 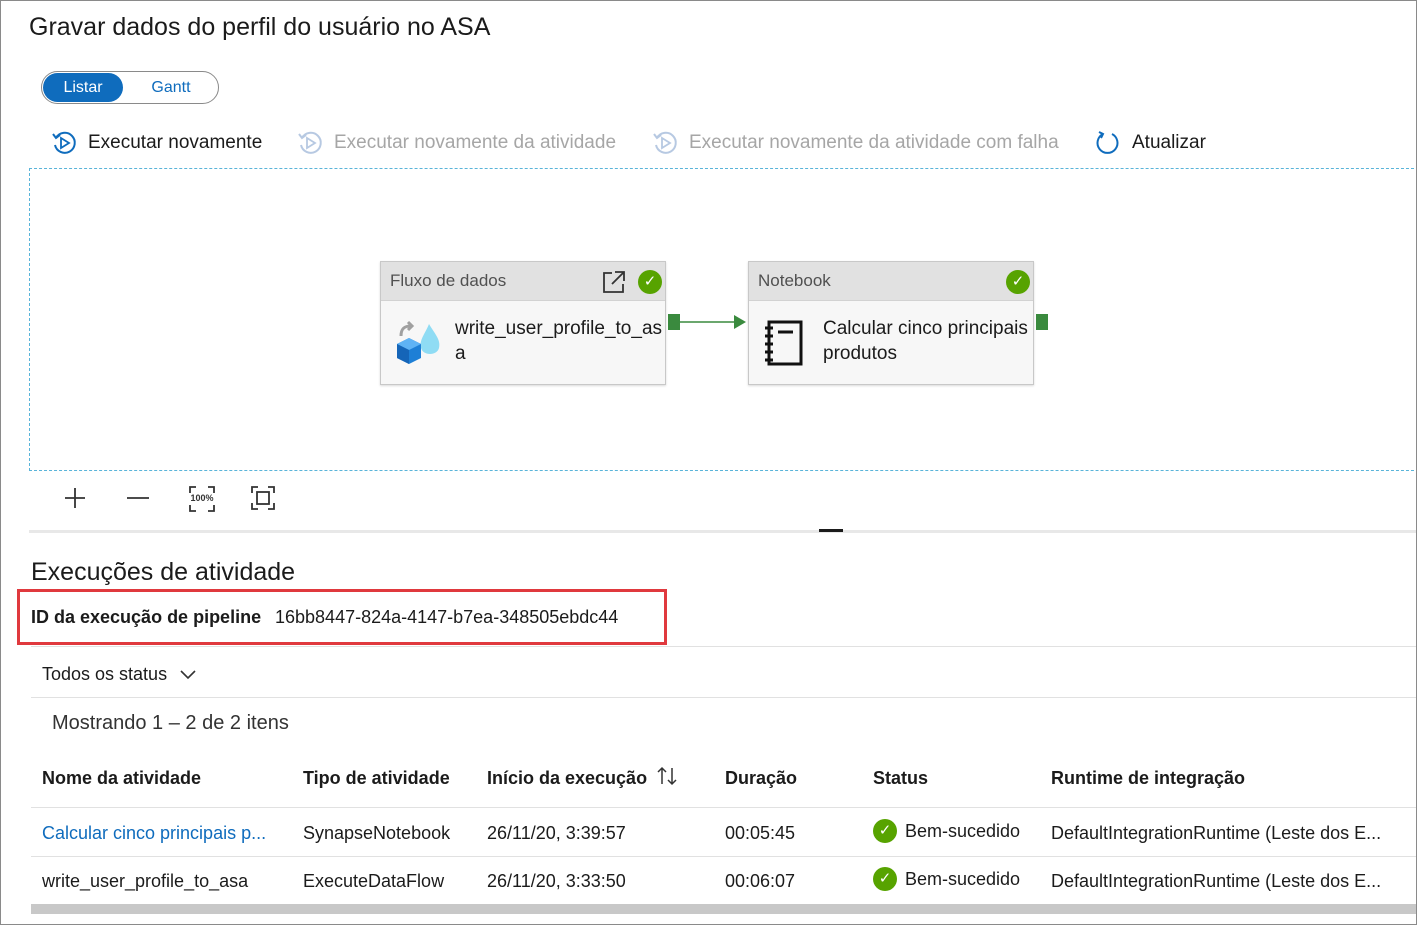 I want to click on zoom-100-label: 100%, so click(x=202, y=498).